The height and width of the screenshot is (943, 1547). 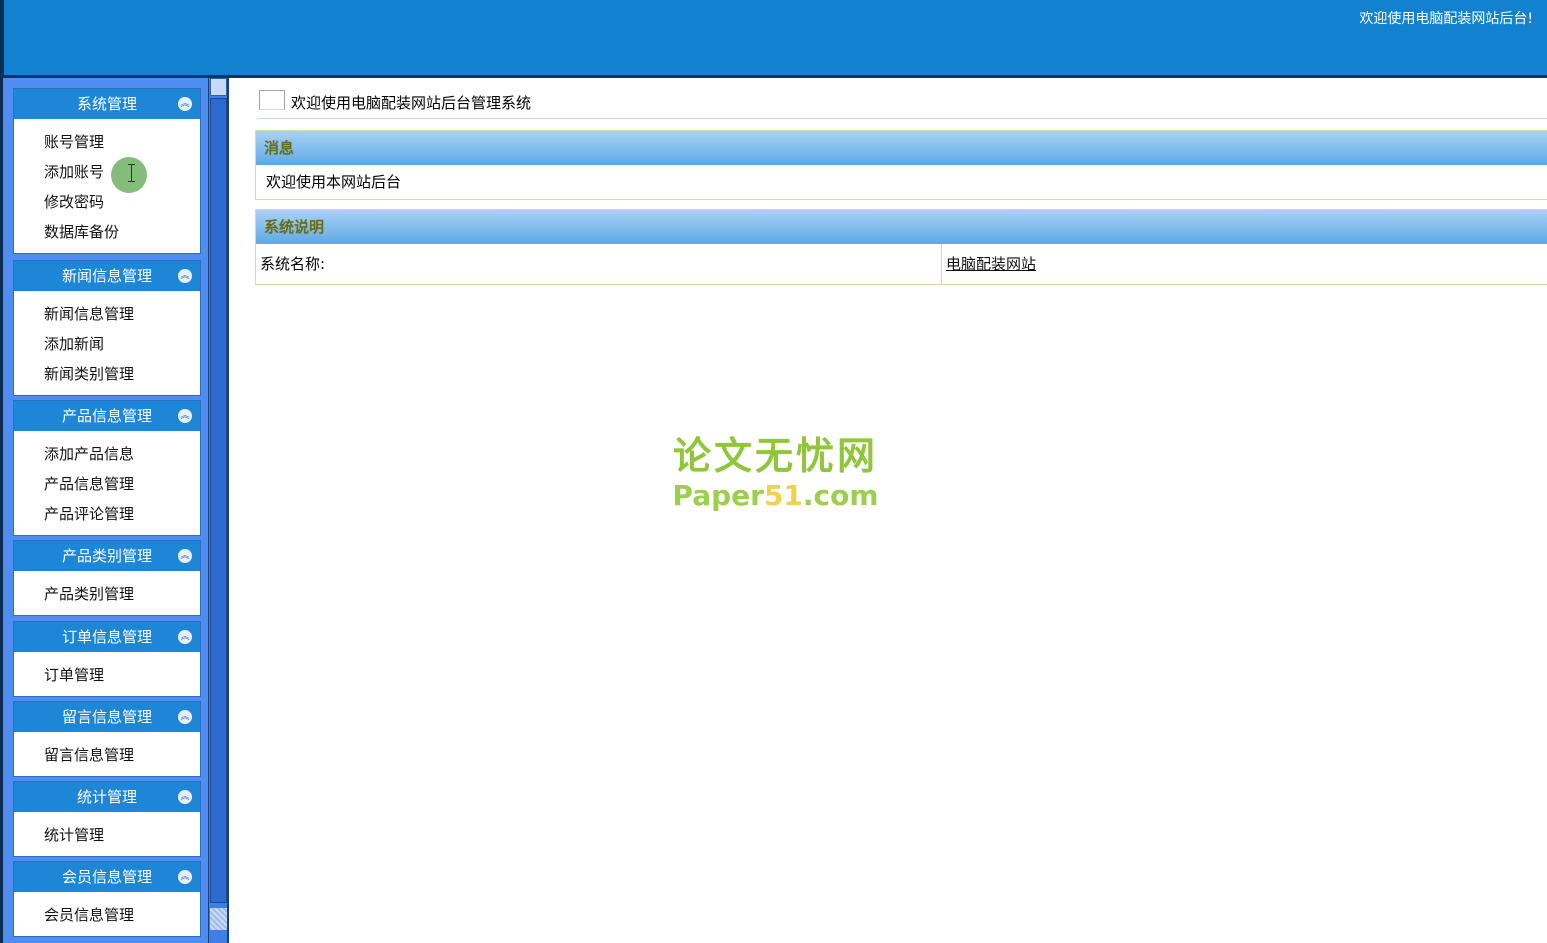 I want to click on group-title: 系统管理, so click(x=106, y=104).